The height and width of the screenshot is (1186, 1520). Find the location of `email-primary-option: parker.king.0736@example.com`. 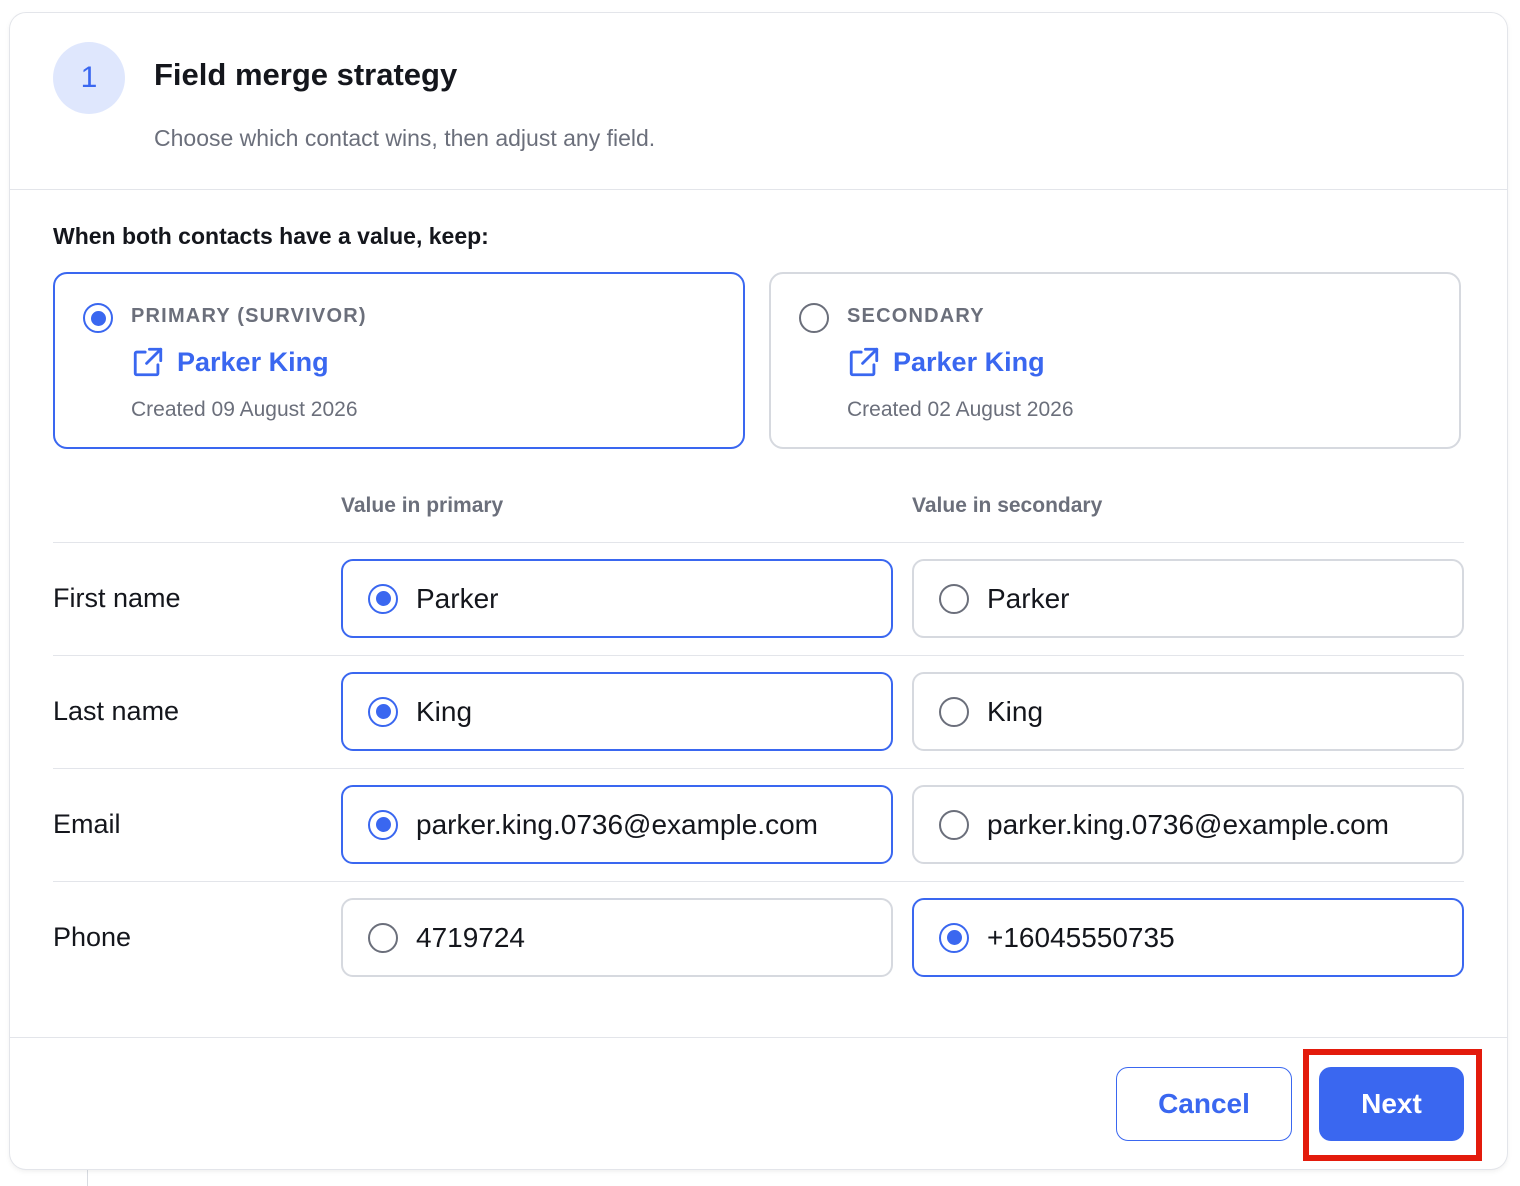

email-primary-option: parker.king.0736@example.com is located at coordinates (617, 824).